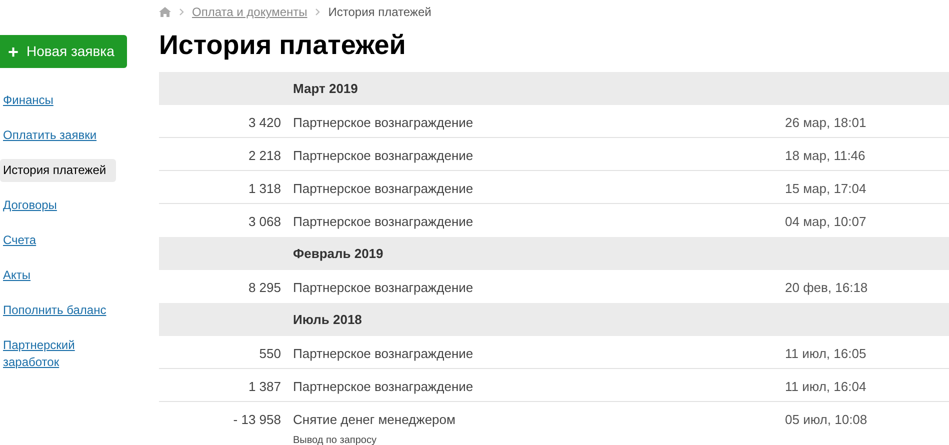 The height and width of the screenshot is (445, 949). Describe the element at coordinates (380, 12) in the screenshot. I see `breadcrumb-current: История платежей` at that location.